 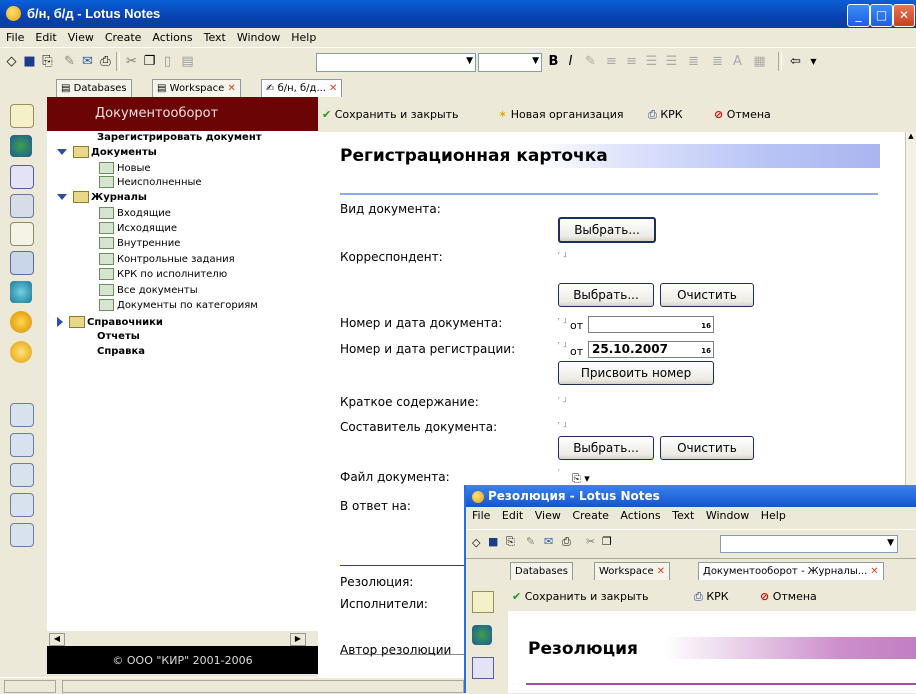 I want to click on nav-internal: Внутренние, so click(x=139, y=243).